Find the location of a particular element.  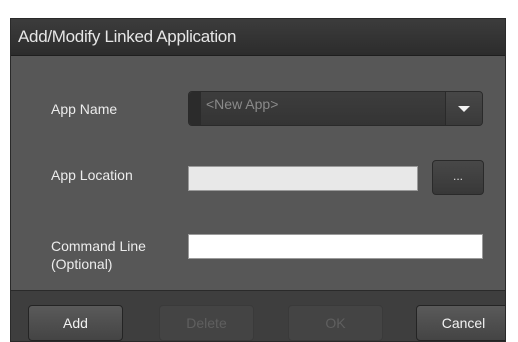

app-location-label: App Location is located at coordinates (92, 175).